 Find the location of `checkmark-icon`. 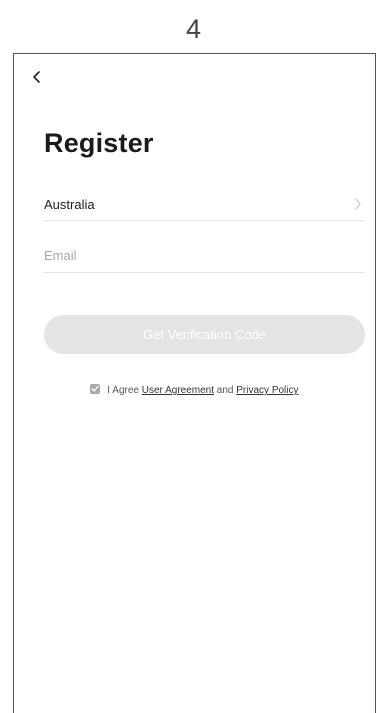

checkmark-icon is located at coordinates (95, 388).